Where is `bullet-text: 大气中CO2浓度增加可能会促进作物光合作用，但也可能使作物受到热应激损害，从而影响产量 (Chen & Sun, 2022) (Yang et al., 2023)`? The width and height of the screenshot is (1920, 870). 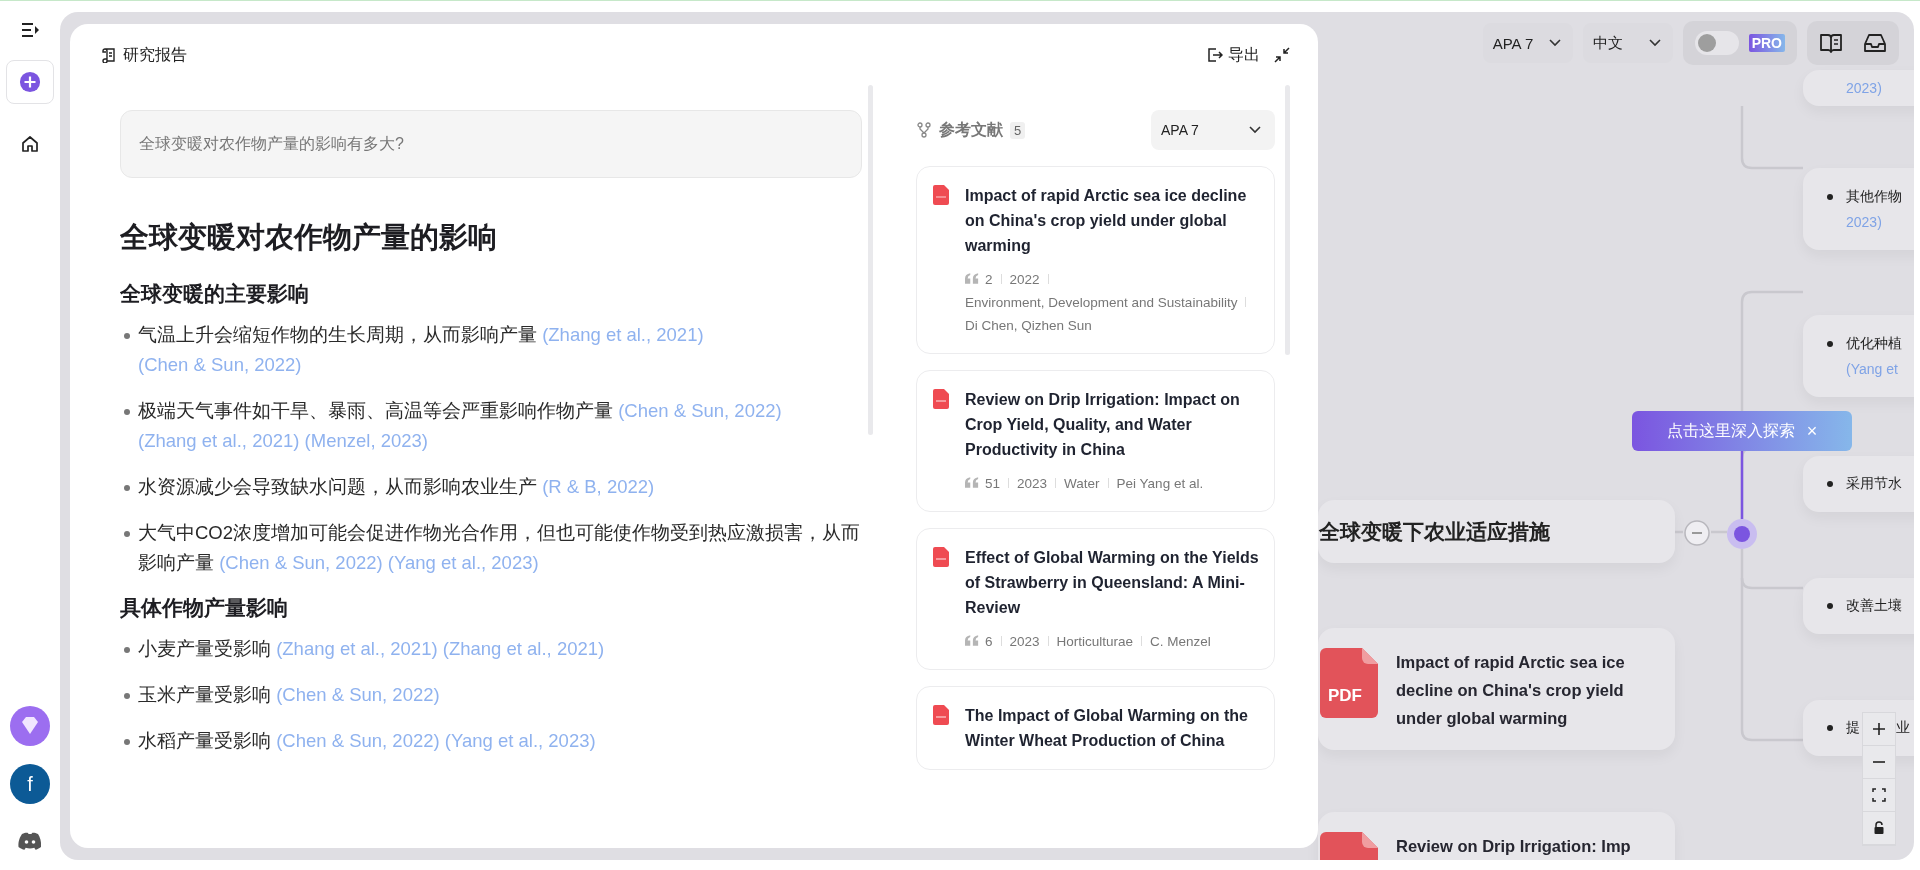 bullet-text: 大气中CO2浓度增加可能会促进作物光合作用，但也可能使作物受到热应激损害，从而影响产量 (Chen & Sun, 2022) (Yang et al., 2023) is located at coordinates (500, 548).